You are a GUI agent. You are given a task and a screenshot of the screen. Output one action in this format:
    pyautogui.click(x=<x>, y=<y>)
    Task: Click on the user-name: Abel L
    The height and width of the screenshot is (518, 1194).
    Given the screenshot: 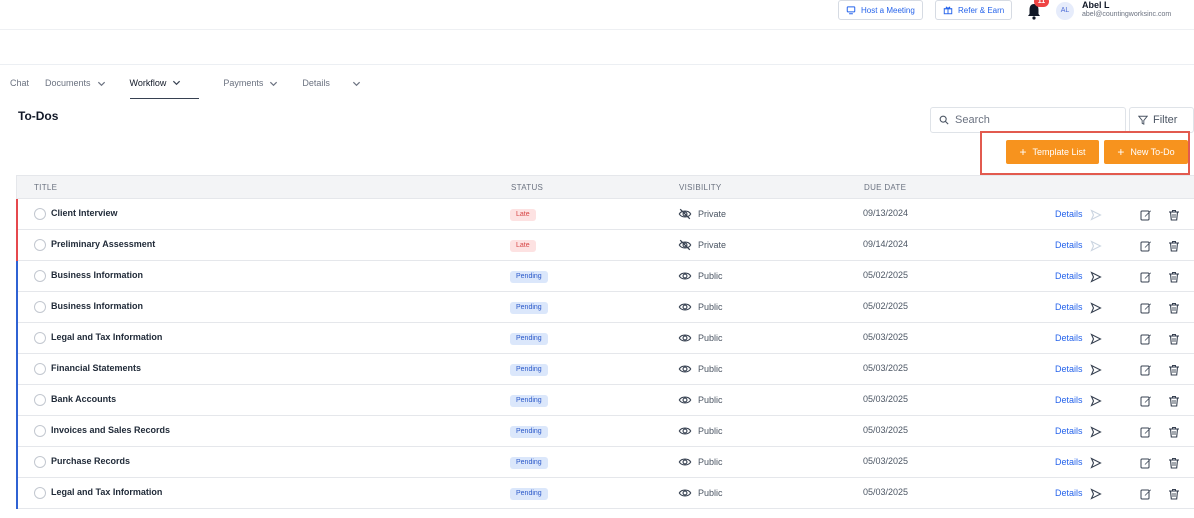 What is the action you would take?
    pyautogui.click(x=1096, y=5)
    